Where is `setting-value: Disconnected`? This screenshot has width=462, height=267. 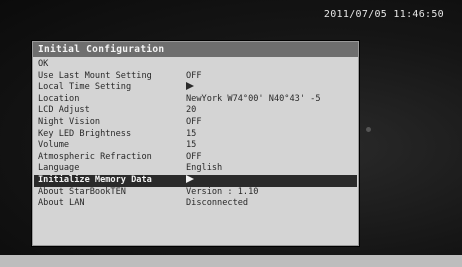 setting-value: Disconnected is located at coordinates (217, 203).